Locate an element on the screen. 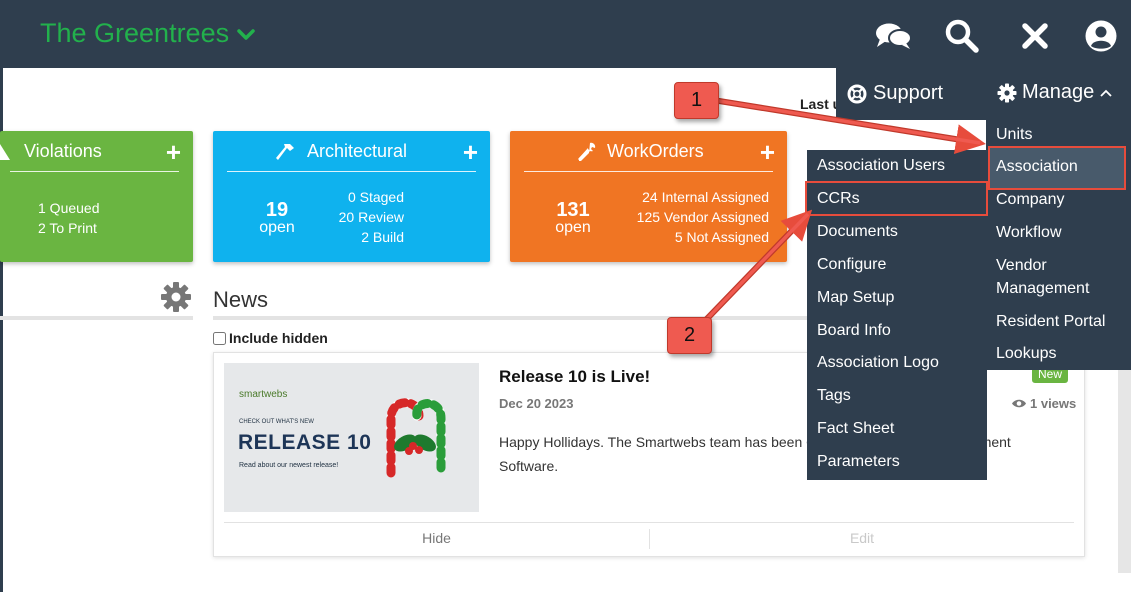 The image size is (1131, 592). community-name: The Greentrees is located at coordinates (135, 33).